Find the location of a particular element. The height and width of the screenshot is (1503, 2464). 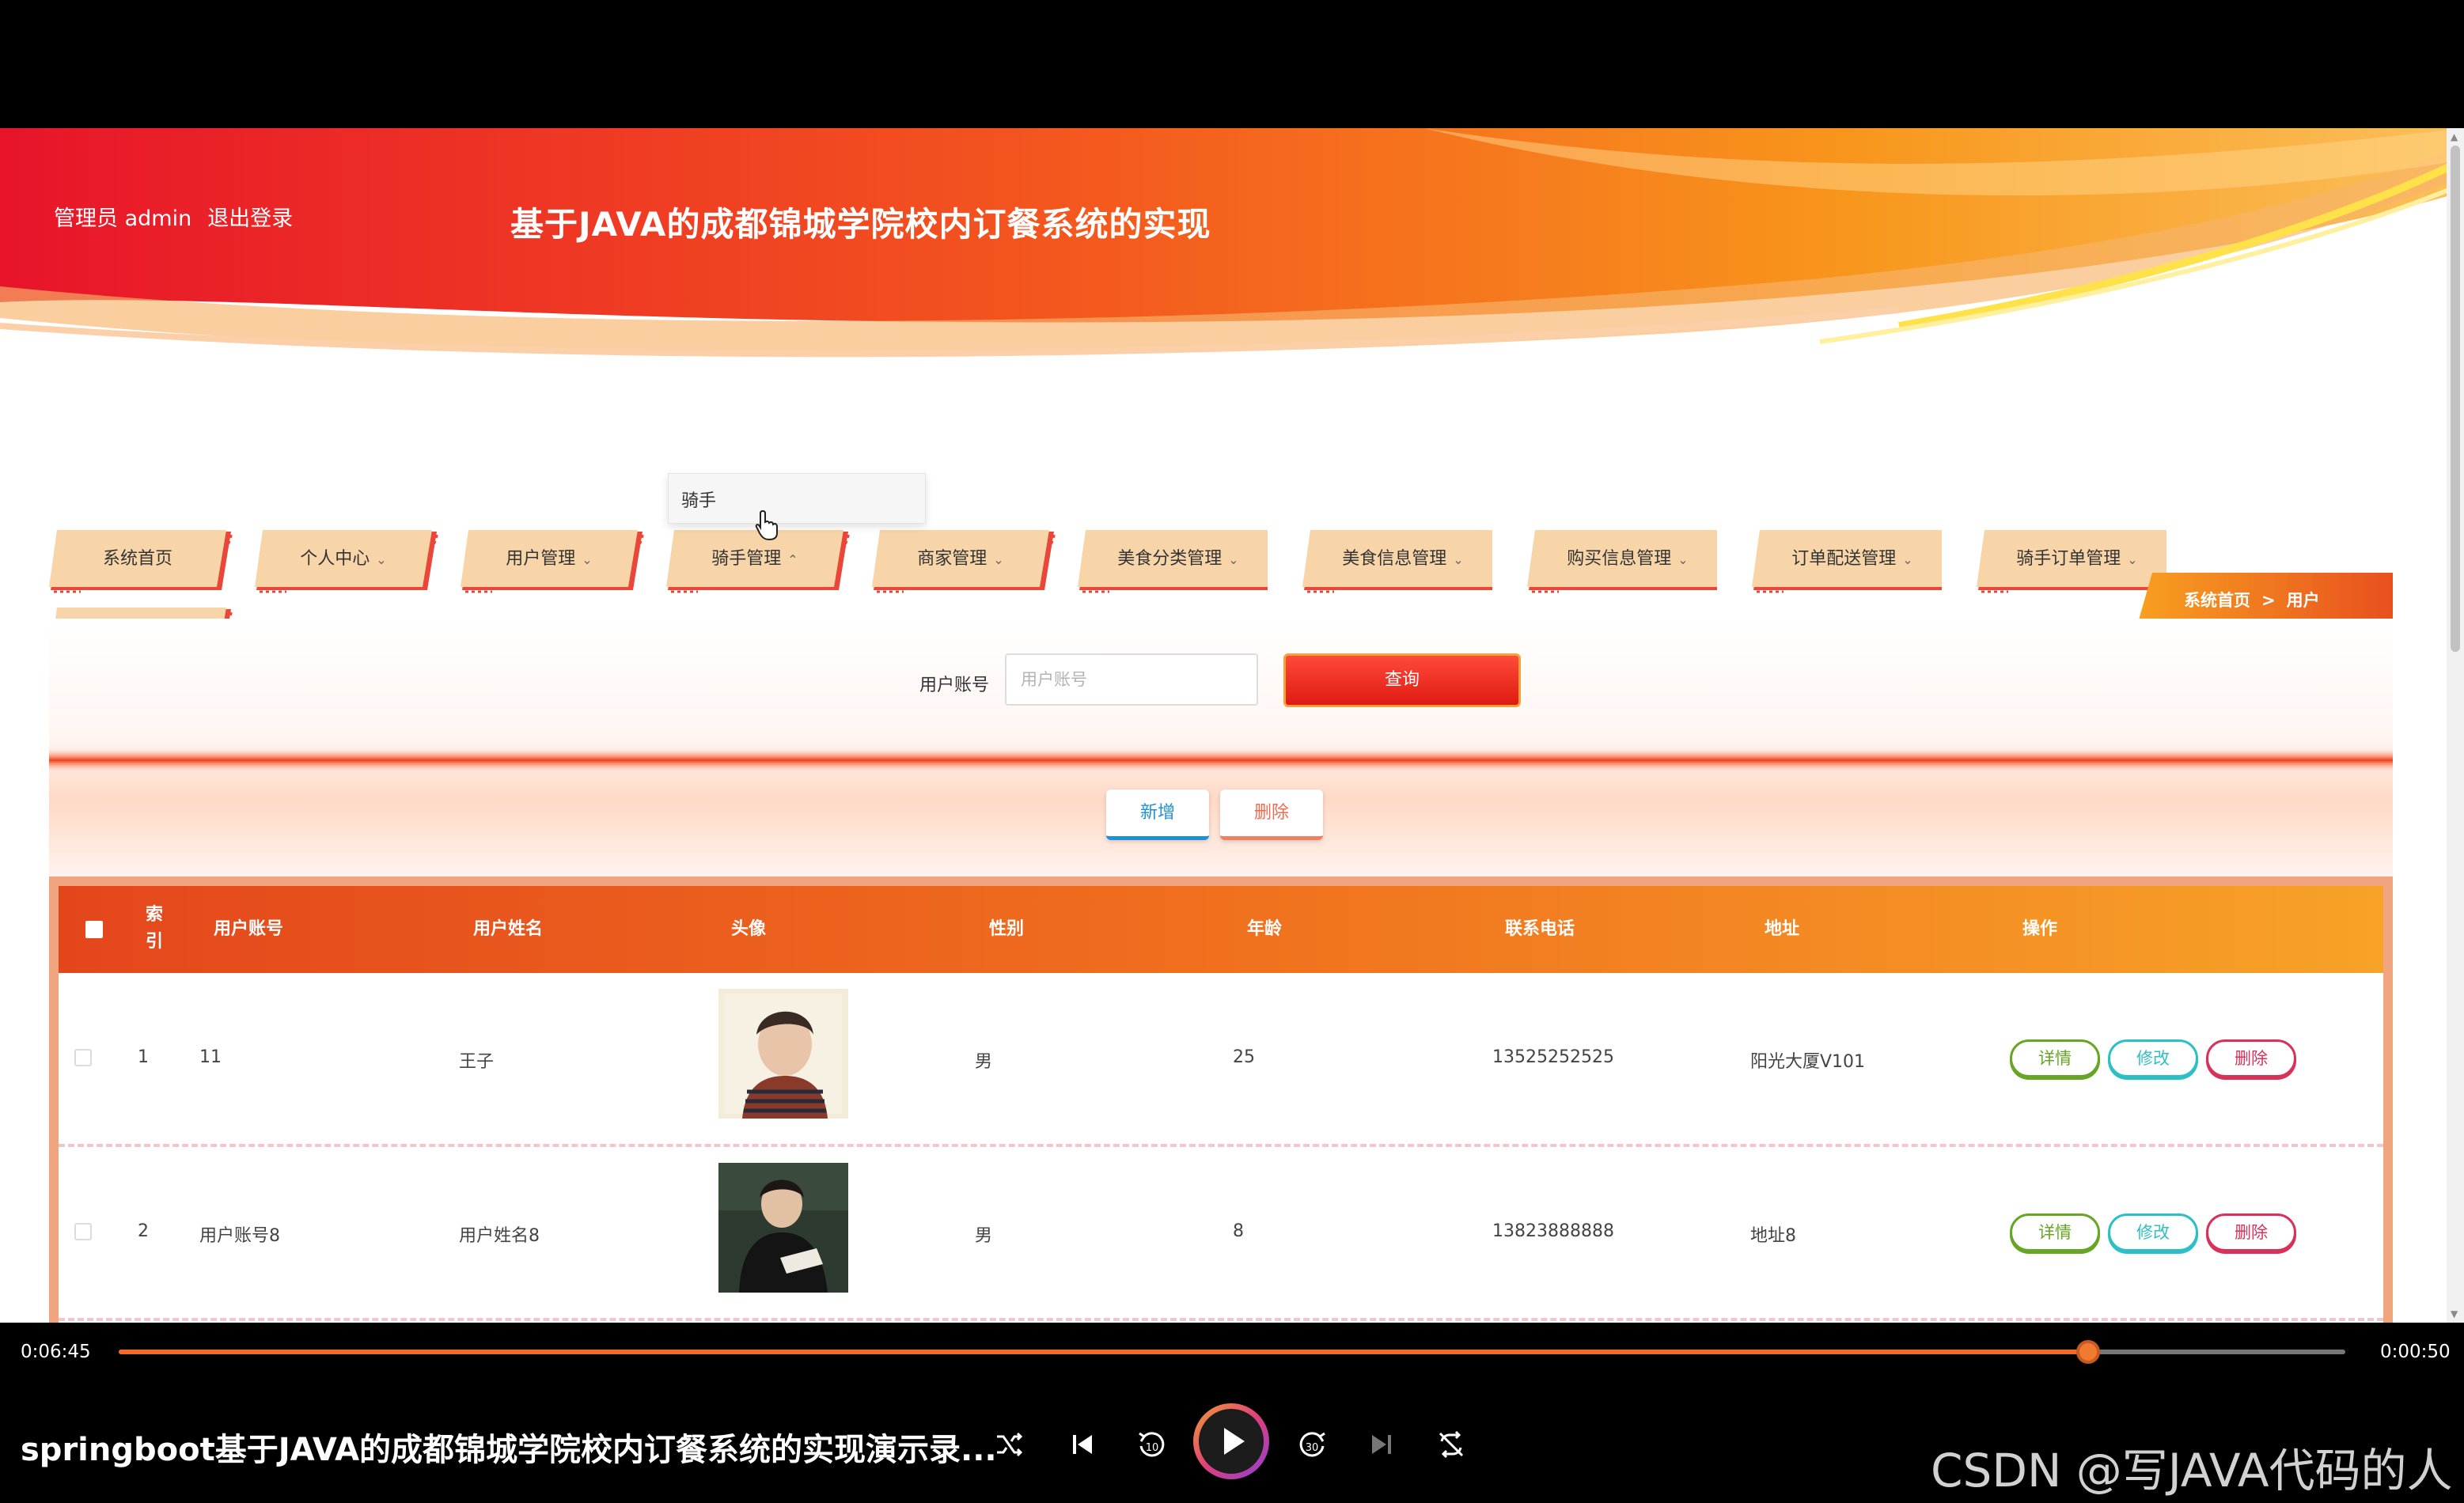

cell-gender: 男 is located at coordinates (984, 1236).